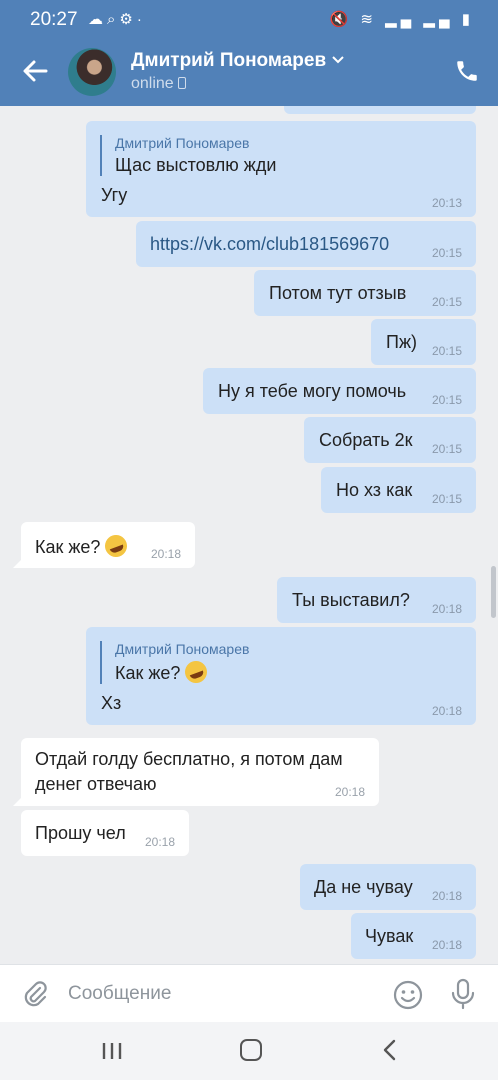 This screenshot has height=1080, width=498. I want to click on message-text: Хз, so click(111, 703).